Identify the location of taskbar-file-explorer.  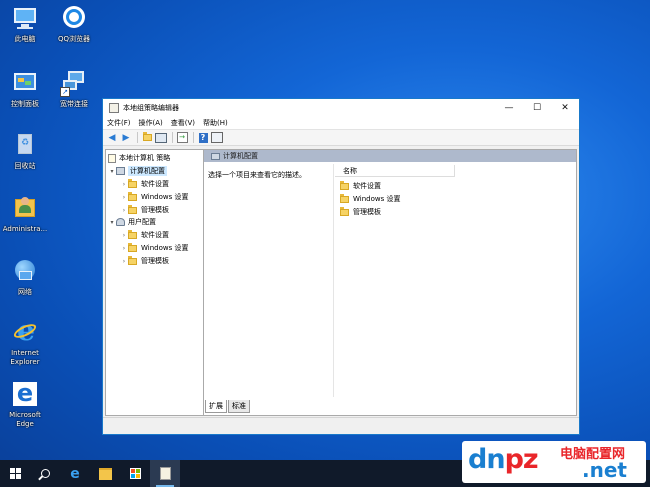
(105, 473).